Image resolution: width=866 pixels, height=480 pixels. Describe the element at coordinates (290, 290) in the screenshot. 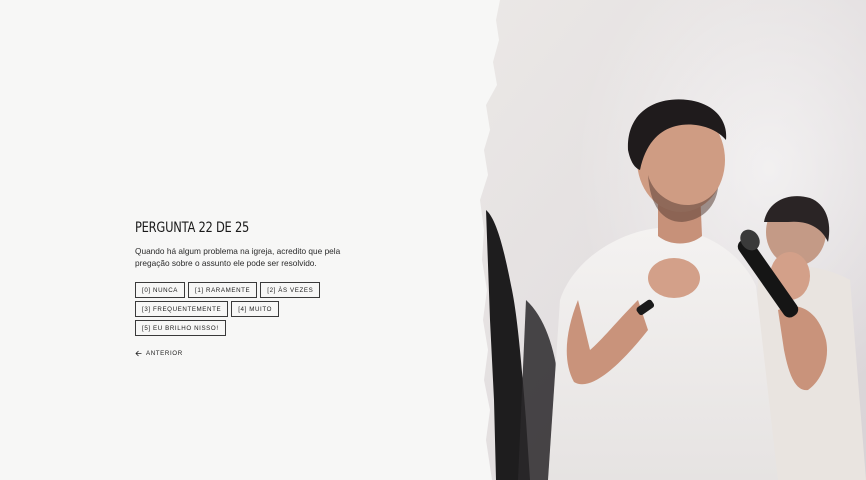

I see `option-sometimes: [2] ÀS VEZES` at that location.